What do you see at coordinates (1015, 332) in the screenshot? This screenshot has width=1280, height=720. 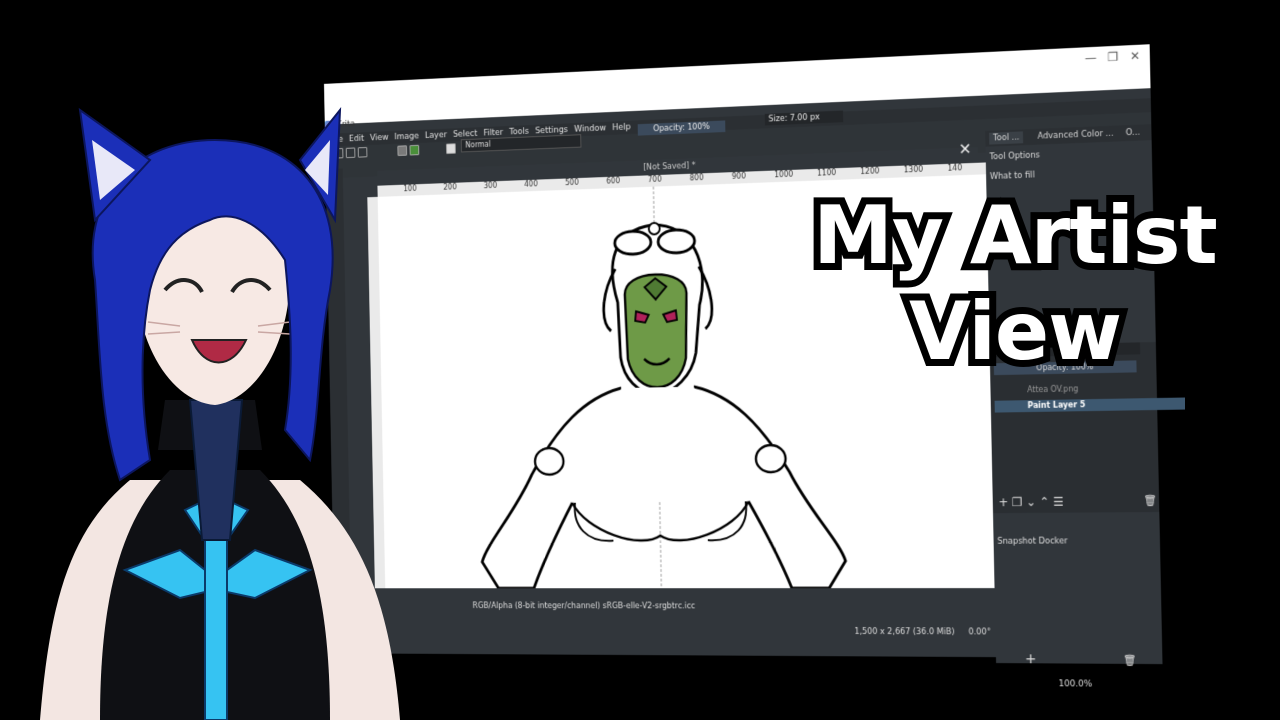 I see `title-line-2: View` at bounding box center [1015, 332].